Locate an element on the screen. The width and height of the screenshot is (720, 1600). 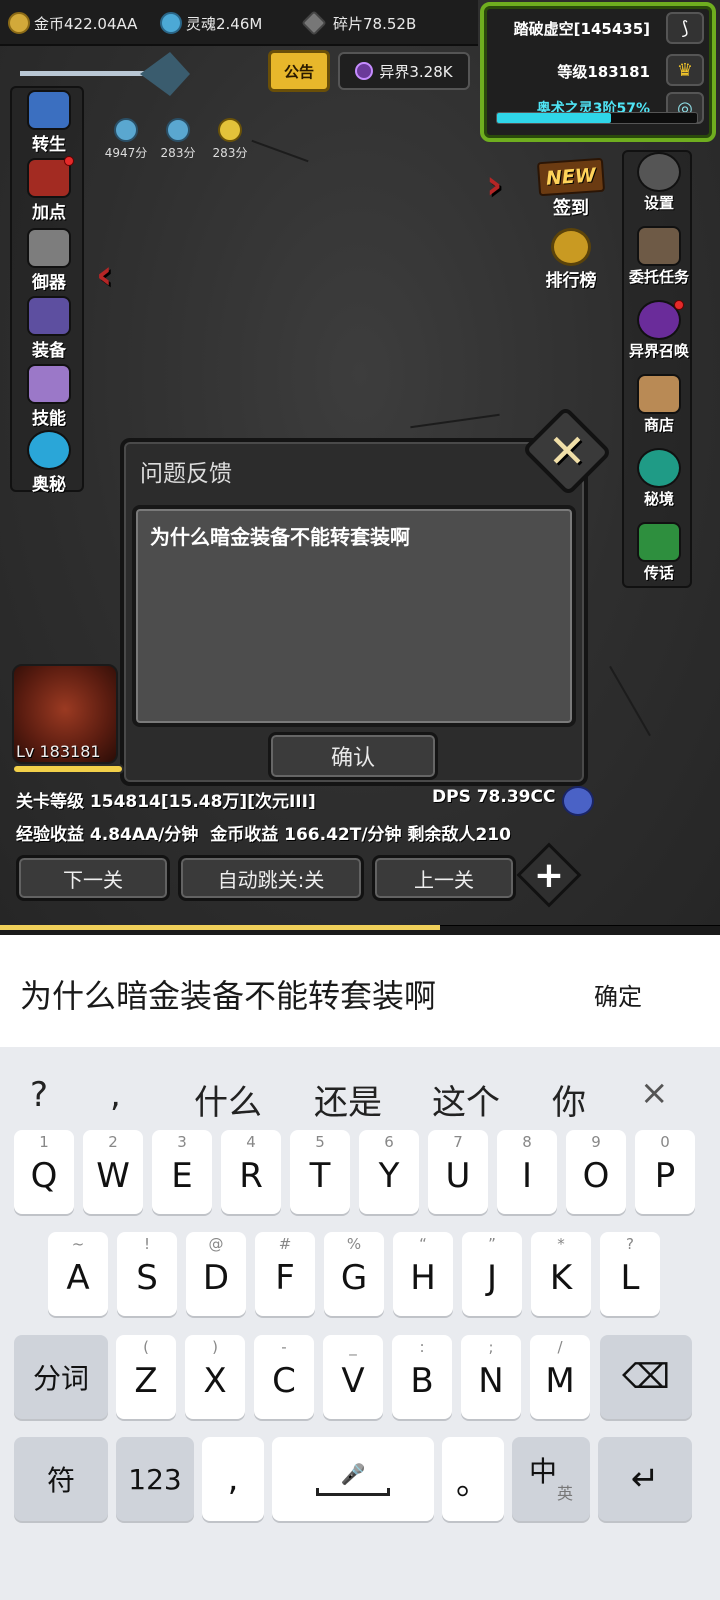
candidate-word: ? is located at coordinates (39, 1095).